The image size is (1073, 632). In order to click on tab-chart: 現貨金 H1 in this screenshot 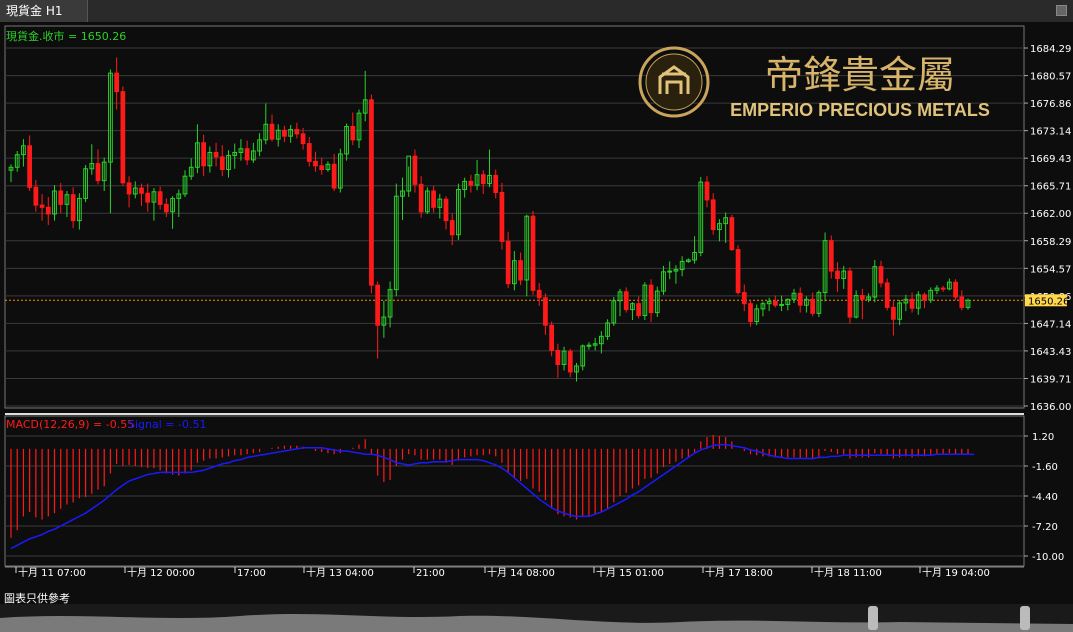, I will do `click(44, 11)`.